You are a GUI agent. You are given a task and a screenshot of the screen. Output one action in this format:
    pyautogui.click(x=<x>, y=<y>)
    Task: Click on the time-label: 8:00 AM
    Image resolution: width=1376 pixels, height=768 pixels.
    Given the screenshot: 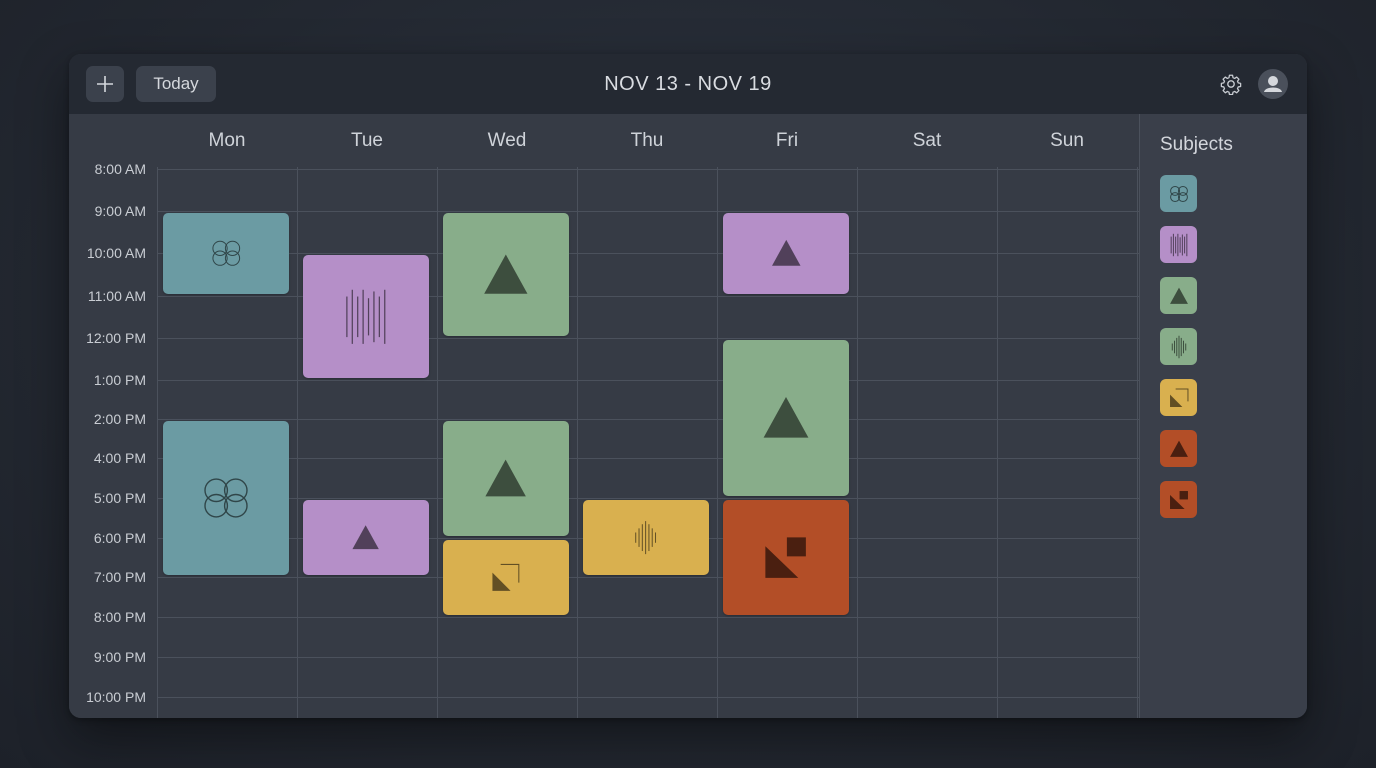 What is the action you would take?
    pyautogui.click(x=120, y=169)
    